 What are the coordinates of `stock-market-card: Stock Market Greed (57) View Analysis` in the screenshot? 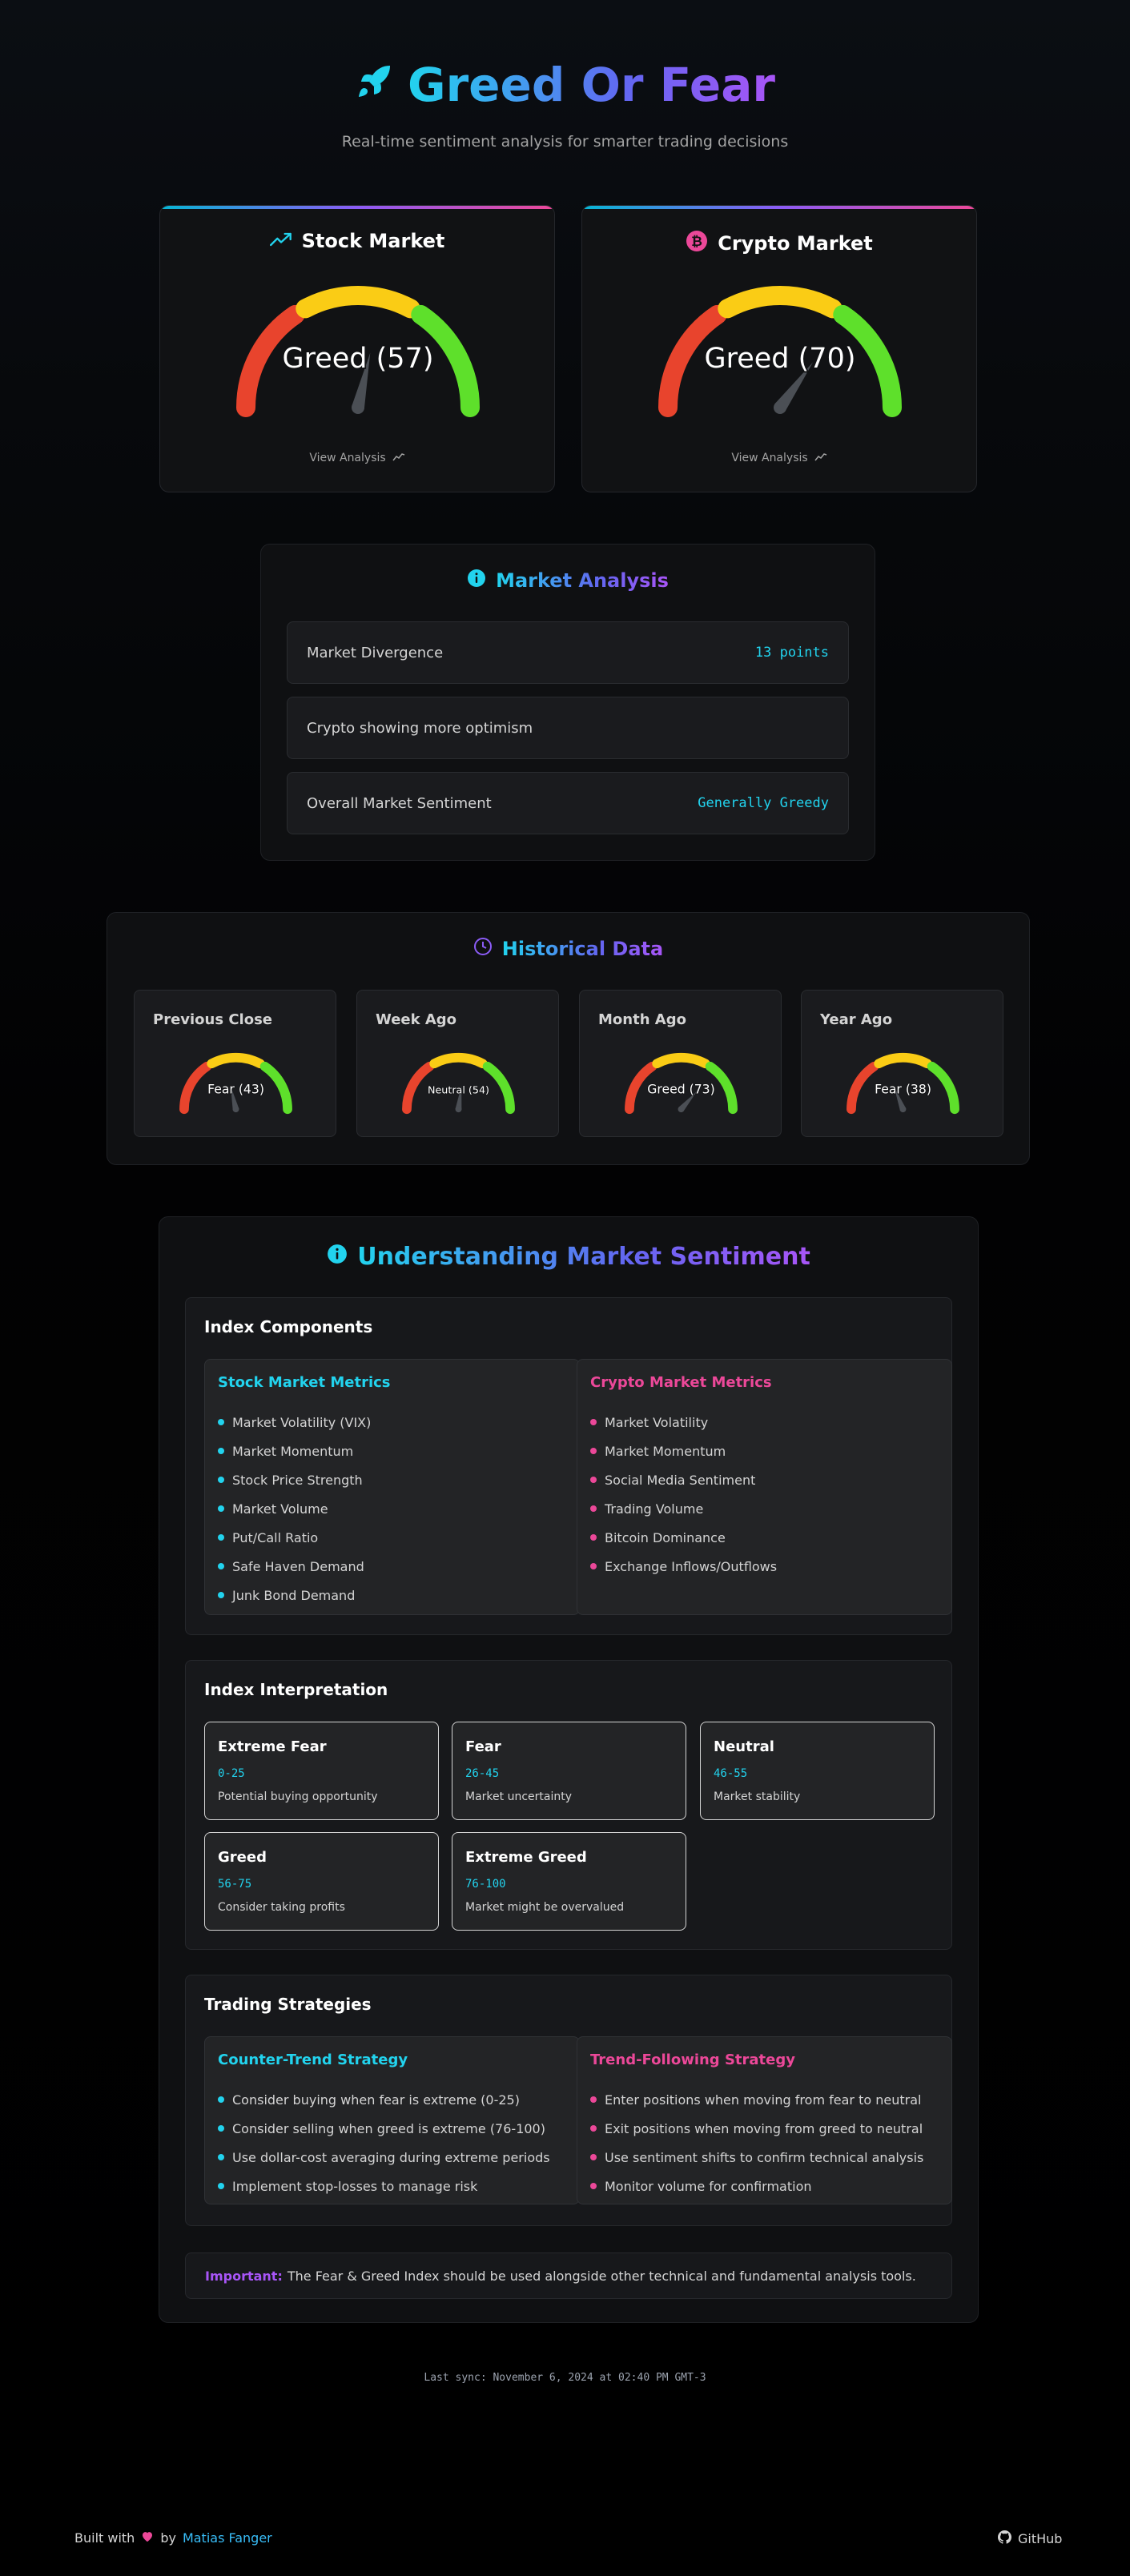 It's located at (357, 348).